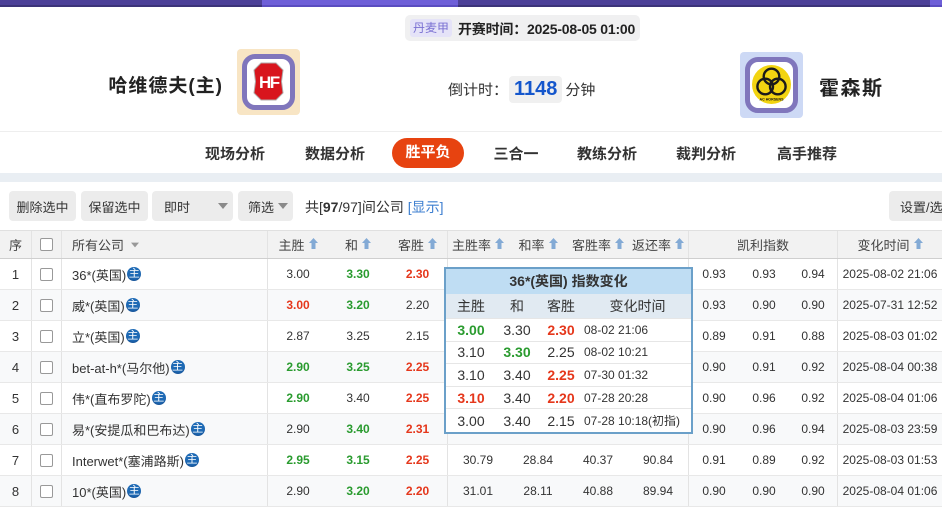  Describe the element at coordinates (269, 82) in the screenshot. I see `svg-text: HF` at that location.